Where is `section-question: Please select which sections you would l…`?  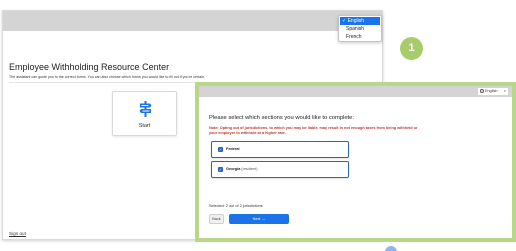 section-question: Please select which sections you would l… is located at coordinates (281, 118).